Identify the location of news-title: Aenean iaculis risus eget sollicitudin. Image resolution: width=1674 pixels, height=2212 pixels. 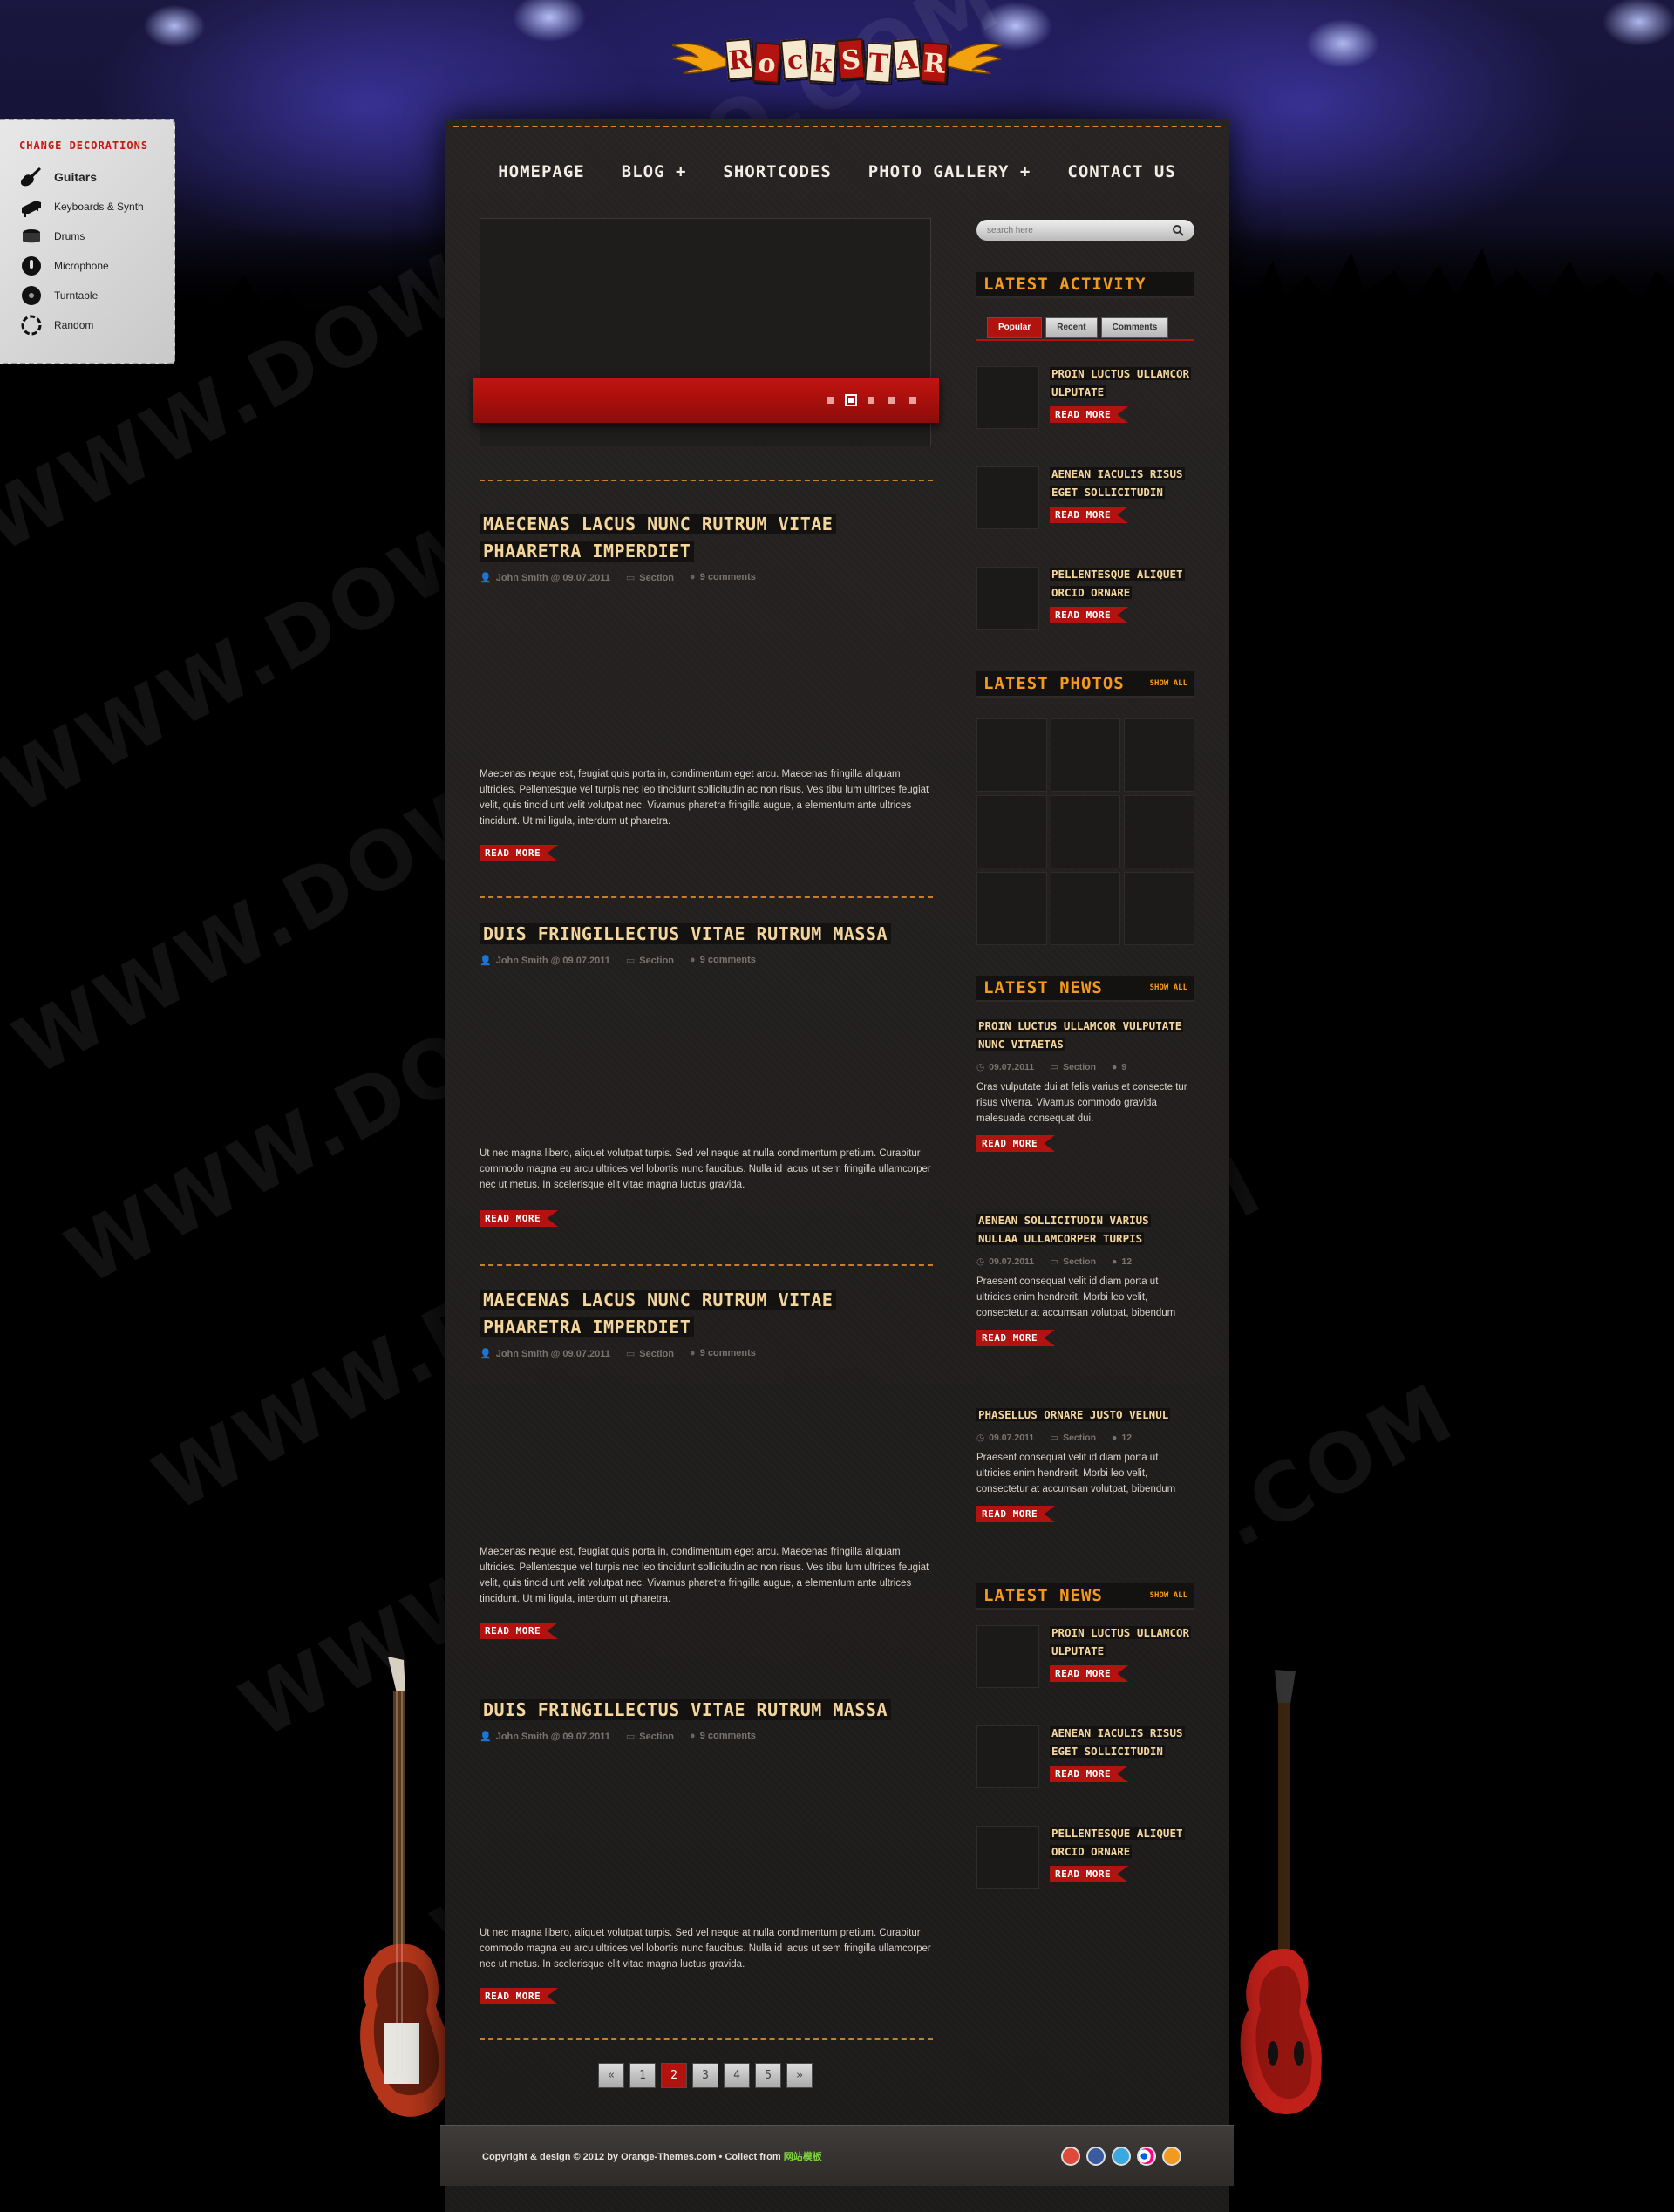
(1122, 1742).